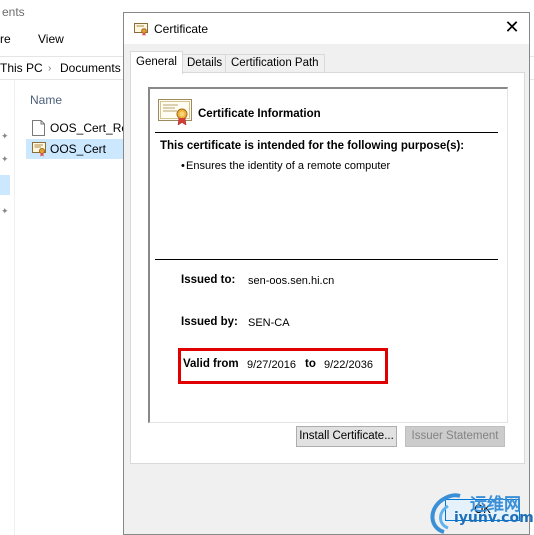 The height and width of the screenshot is (535, 534). I want to click on certificate-info-heading: Certificate Information, so click(259, 114).